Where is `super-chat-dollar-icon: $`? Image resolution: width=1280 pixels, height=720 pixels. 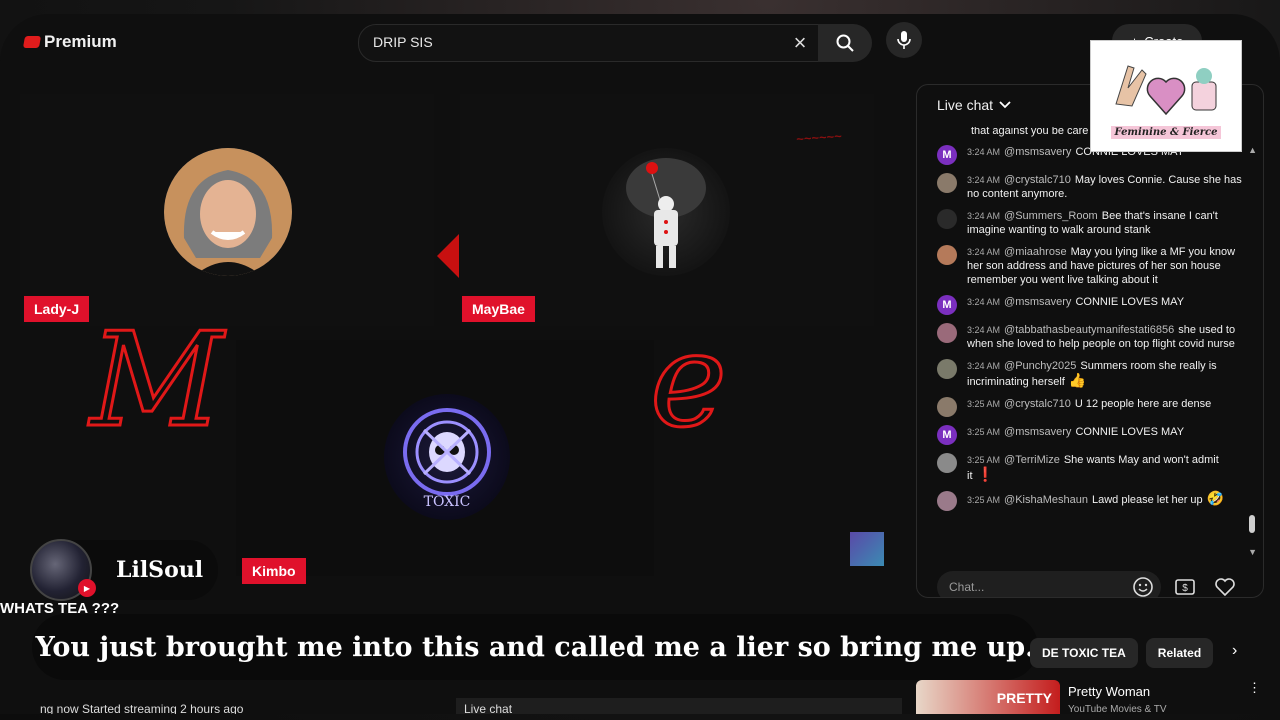
super-chat-dollar-icon: $ is located at coordinates (1185, 585).